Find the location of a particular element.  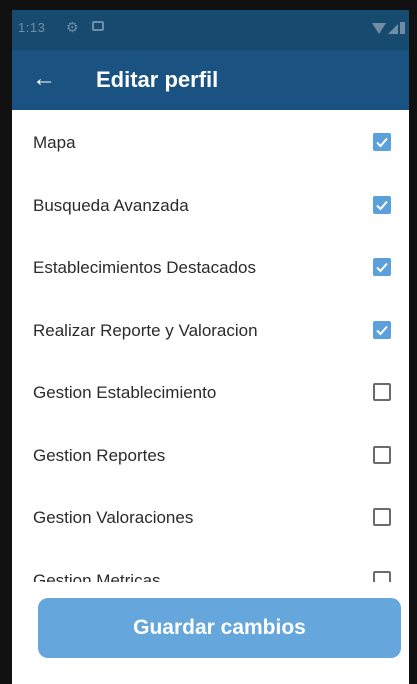

list-item: Busqueda Avanzada is located at coordinates (210, 204).